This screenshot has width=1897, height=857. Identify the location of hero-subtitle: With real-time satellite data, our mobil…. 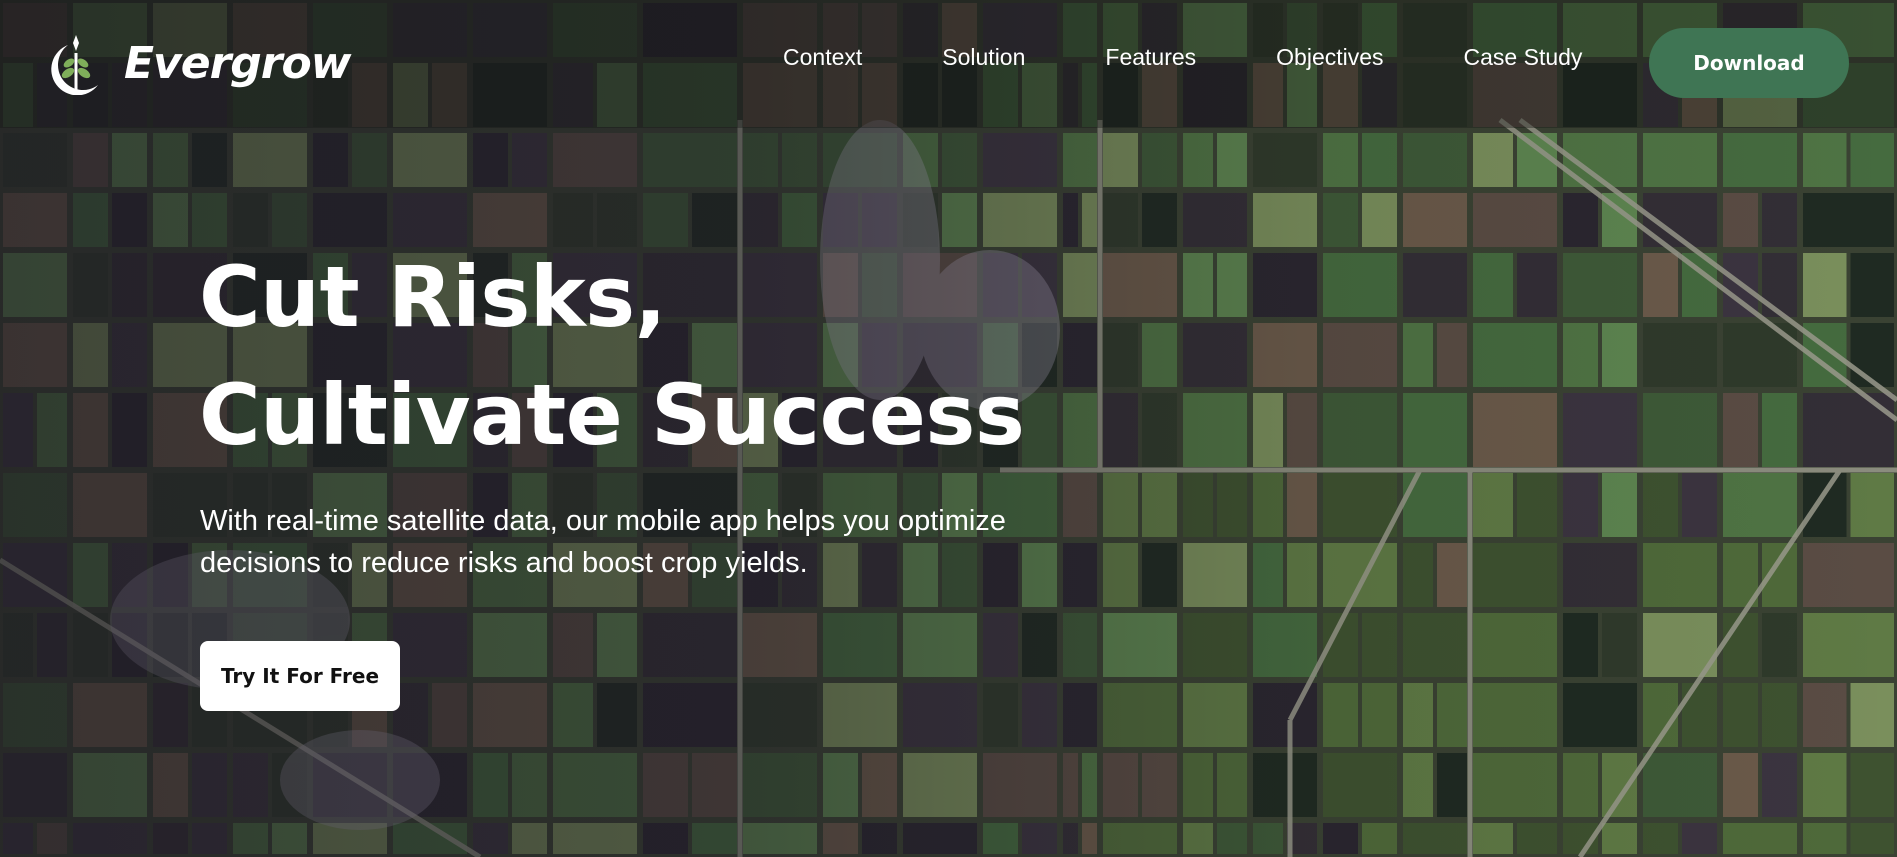
(603, 542).